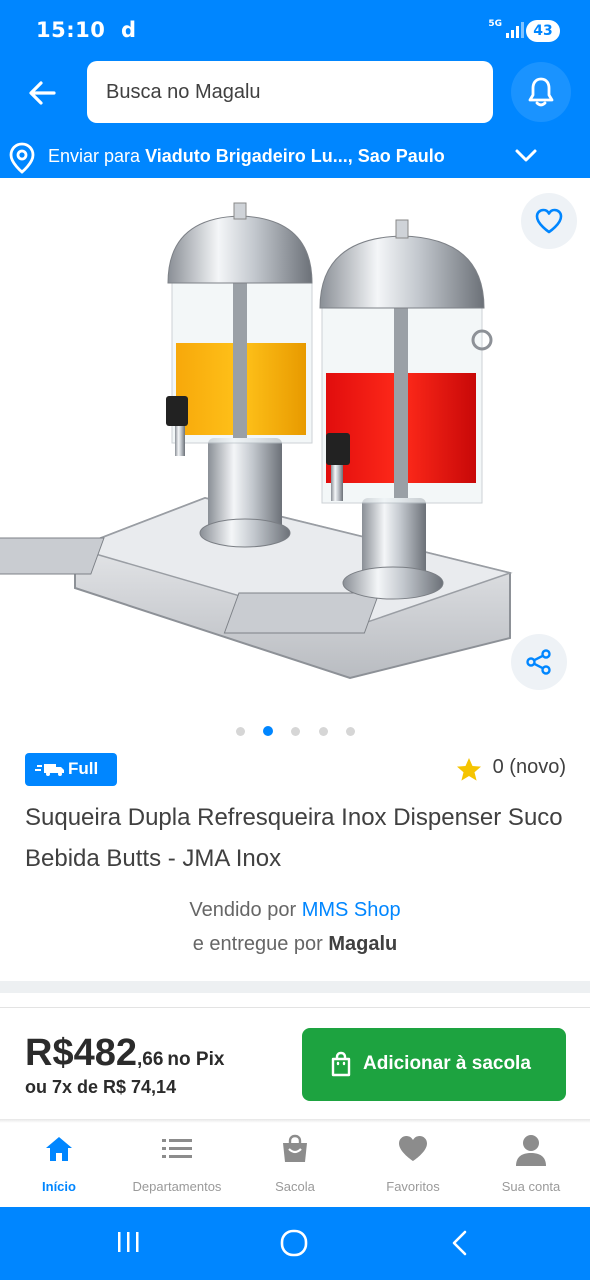 This screenshot has width=590, height=1280. Describe the element at coordinates (495, 24) in the screenshot. I see `network-indicator: 5G` at that location.